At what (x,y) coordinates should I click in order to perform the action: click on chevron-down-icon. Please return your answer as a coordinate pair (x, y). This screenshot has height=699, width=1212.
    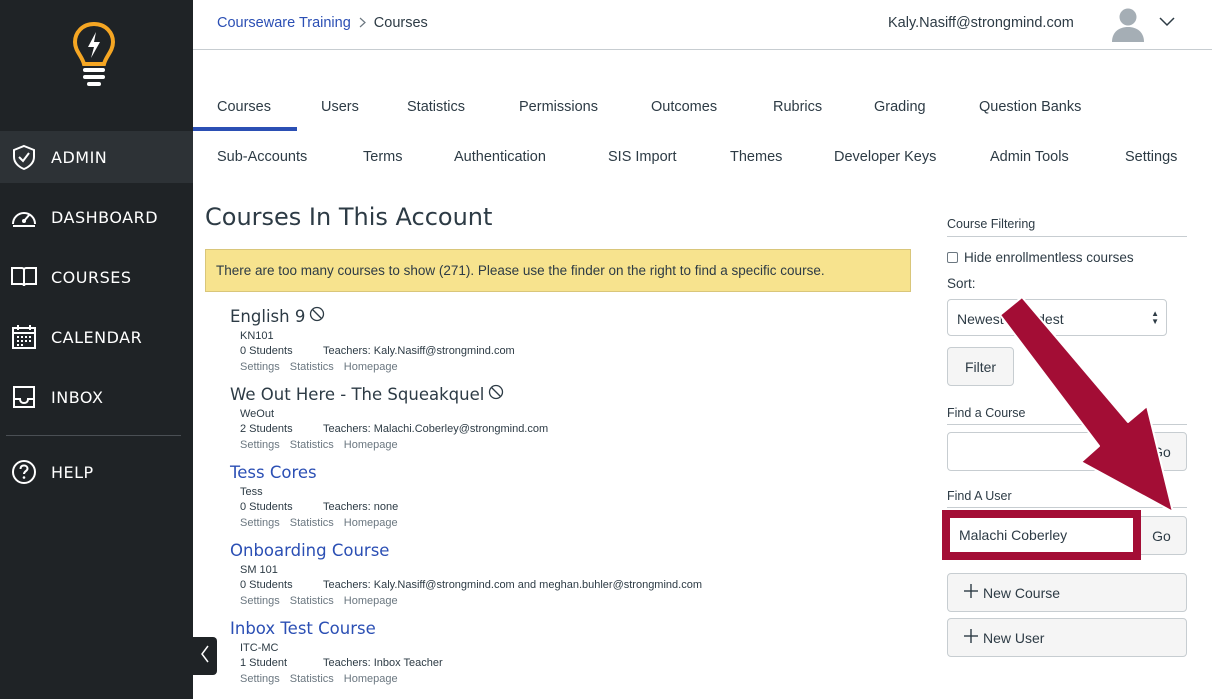
    Looking at the image, I should click on (1167, 24).